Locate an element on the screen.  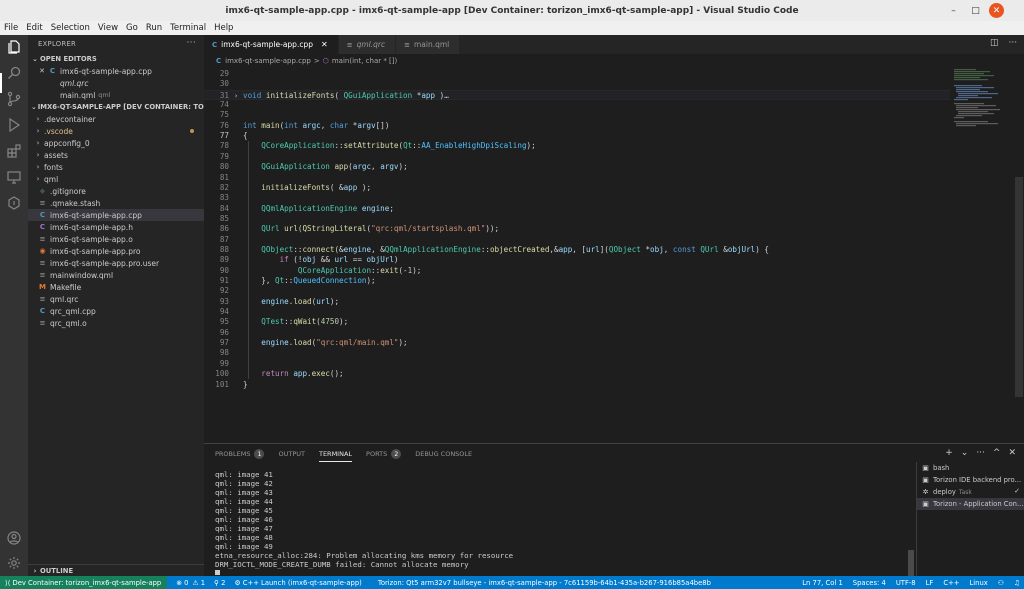
folder-item: › qml is located at coordinates (116, 179).